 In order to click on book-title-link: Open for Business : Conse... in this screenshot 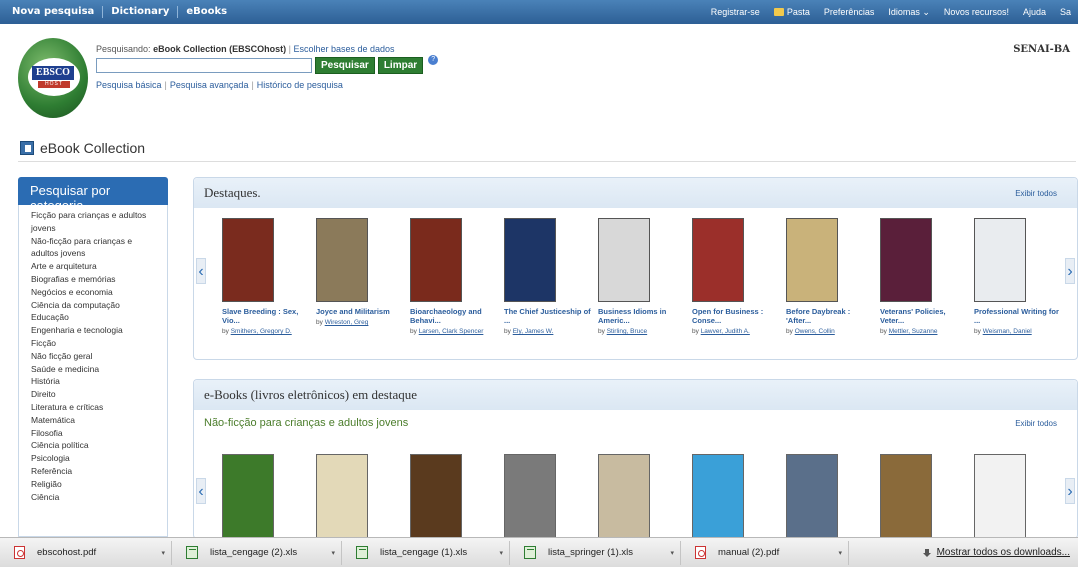, I will do `click(737, 316)`.